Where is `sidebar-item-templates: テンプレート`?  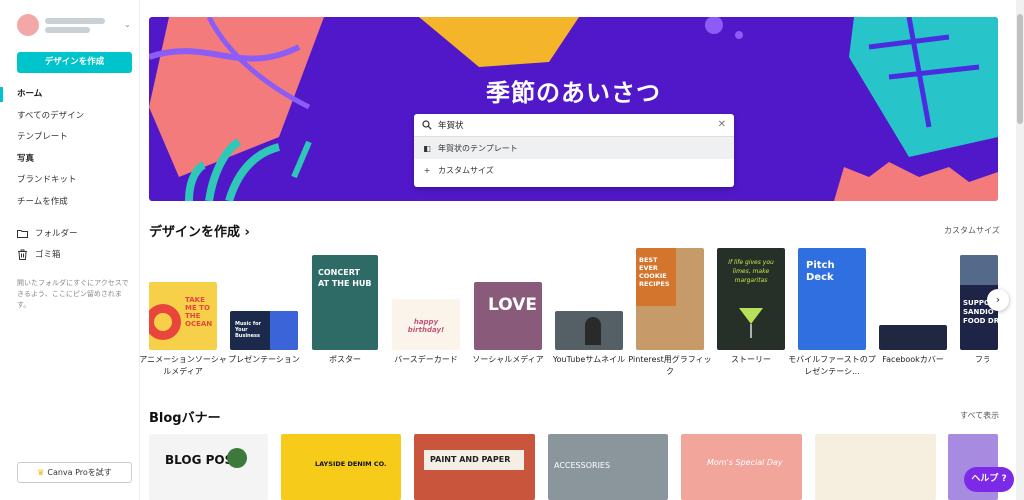 sidebar-item-templates: テンプレート is located at coordinates (70, 138).